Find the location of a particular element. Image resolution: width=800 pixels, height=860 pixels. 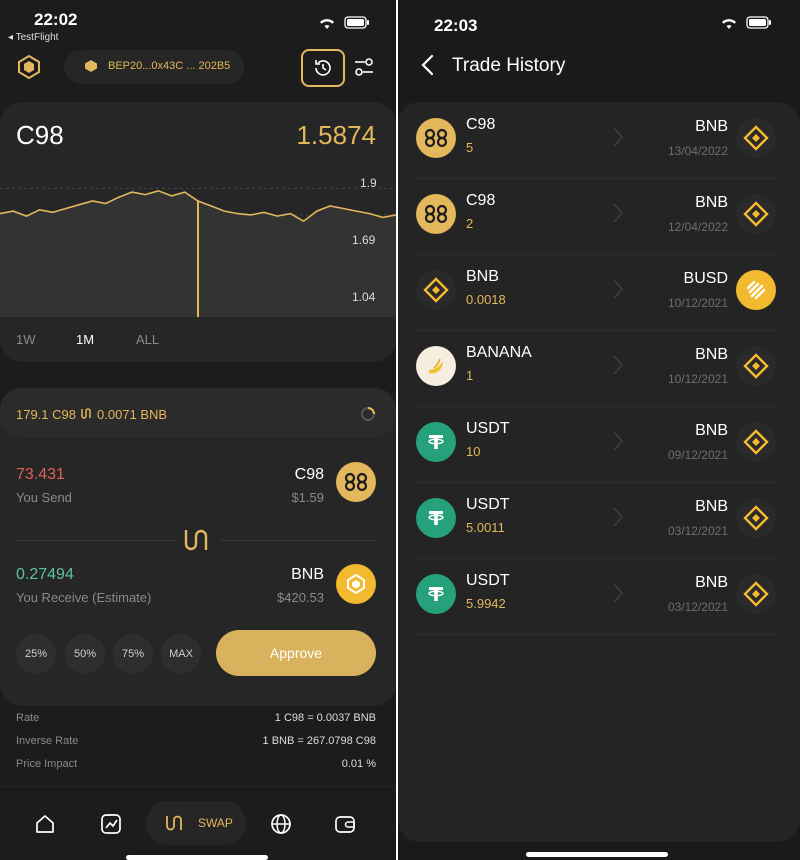

app-logo-icon is located at coordinates (29, 69).